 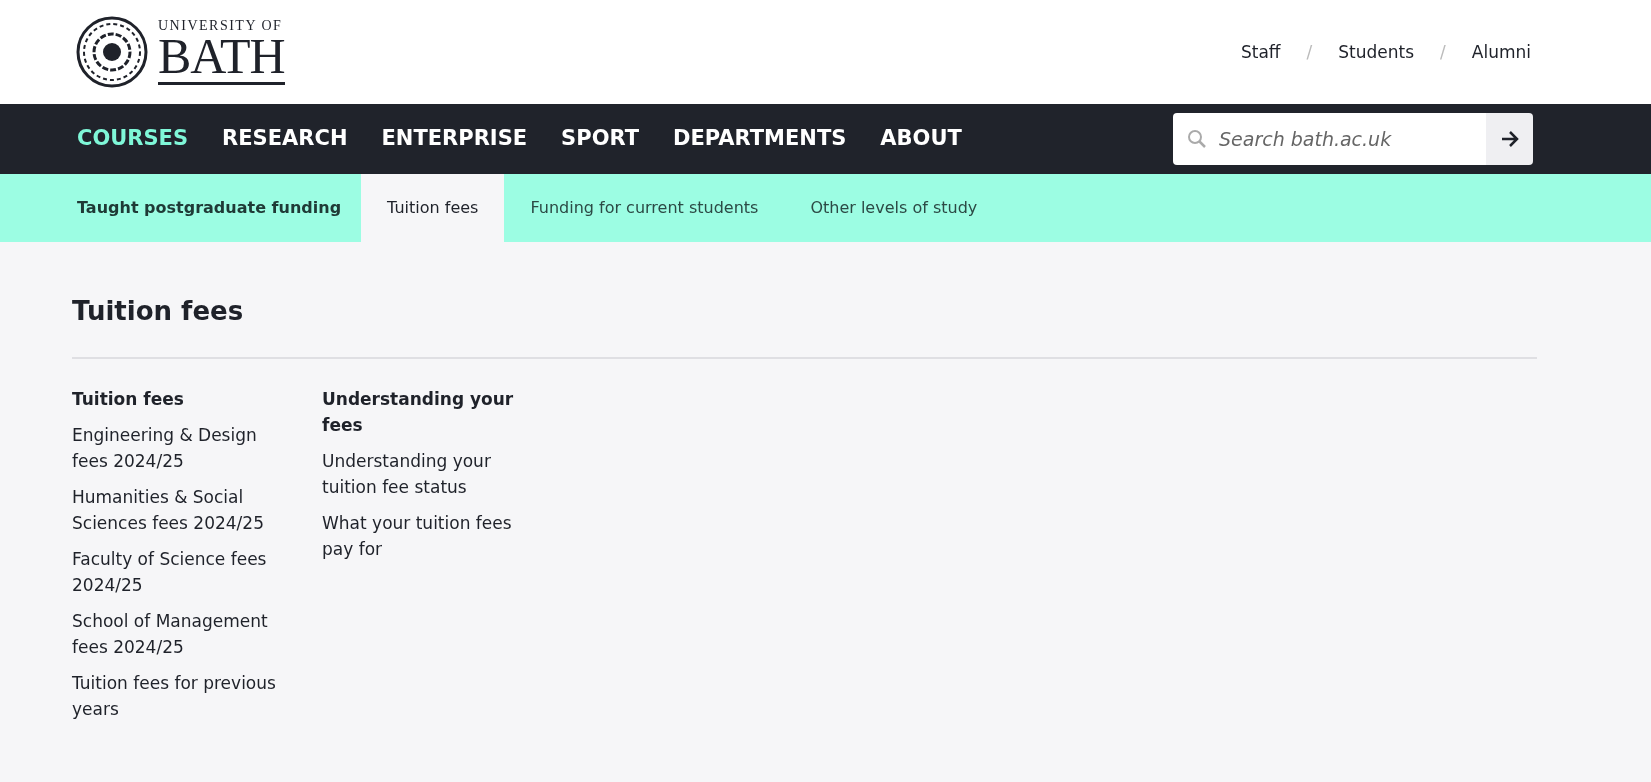 What do you see at coordinates (1260, 53) in the screenshot?
I see `audience-link: Staff` at bounding box center [1260, 53].